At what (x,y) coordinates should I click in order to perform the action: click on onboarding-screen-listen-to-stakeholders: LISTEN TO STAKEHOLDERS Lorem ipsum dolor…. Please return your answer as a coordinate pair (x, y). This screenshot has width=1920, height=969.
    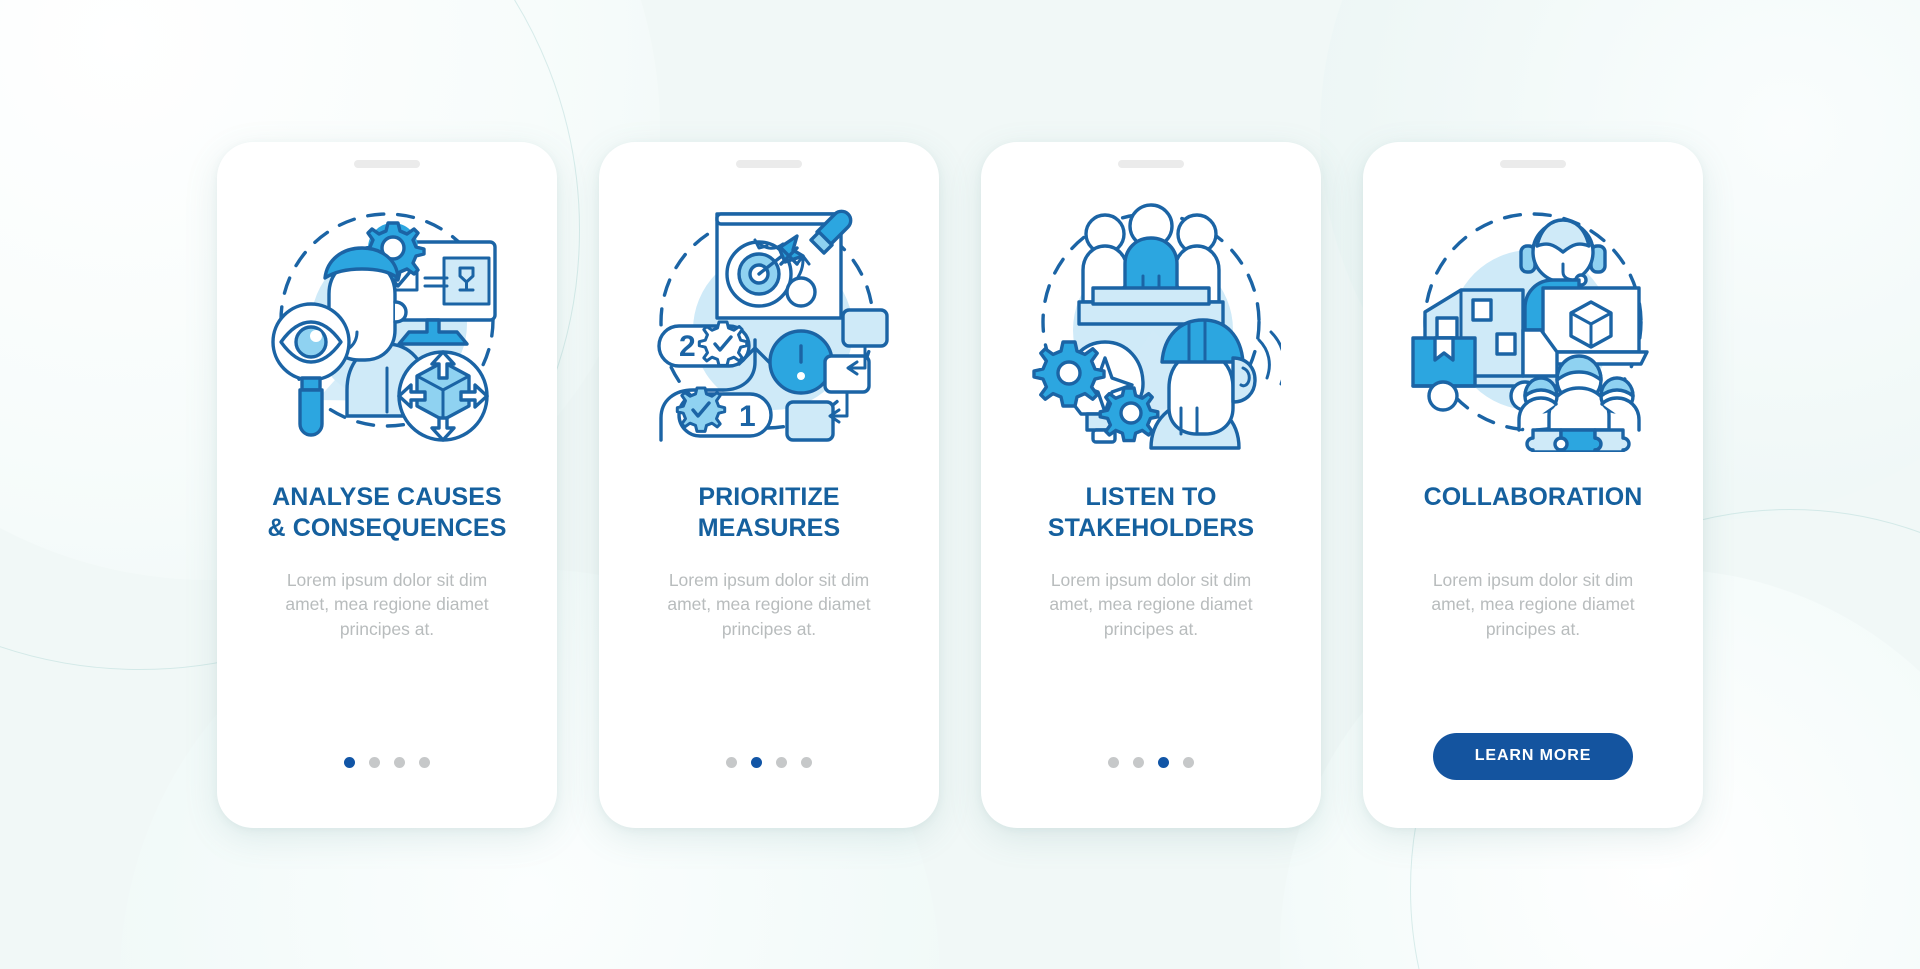
    Looking at the image, I should click on (1151, 484).